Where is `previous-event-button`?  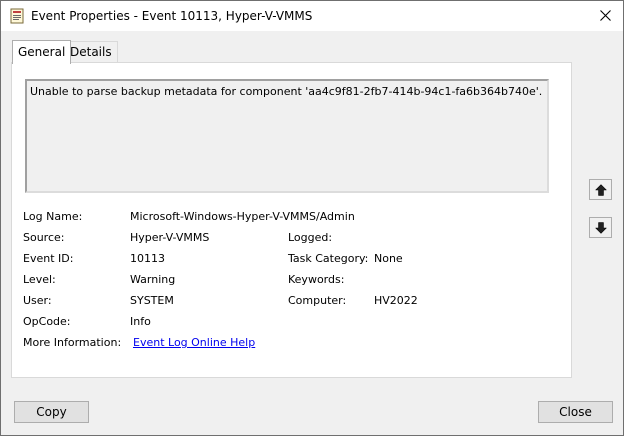 previous-event-button is located at coordinates (600, 189).